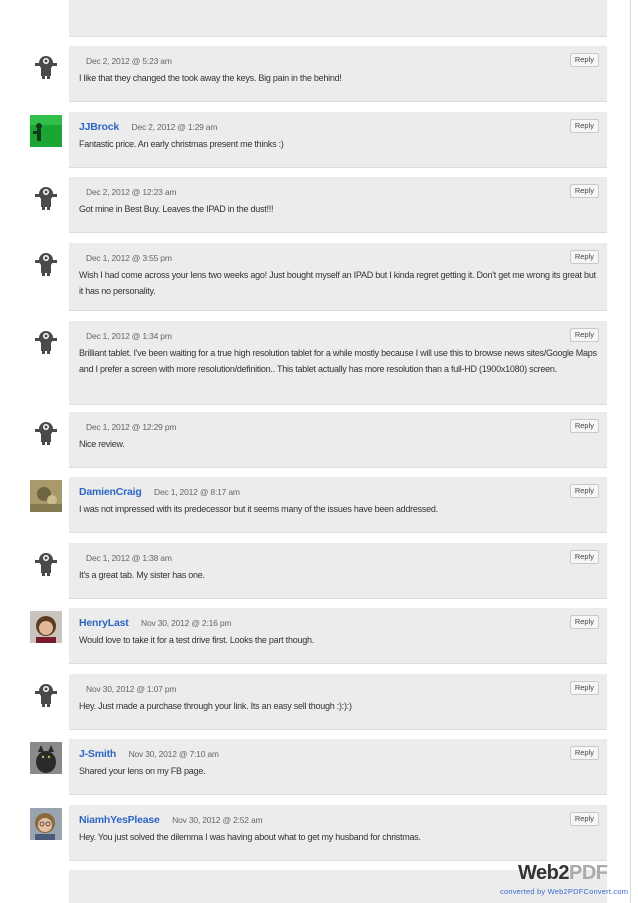 This screenshot has width=638, height=903. I want to click on comment-date: Nov 30, 2012 @ 2:16 pm, so click(186, 623).